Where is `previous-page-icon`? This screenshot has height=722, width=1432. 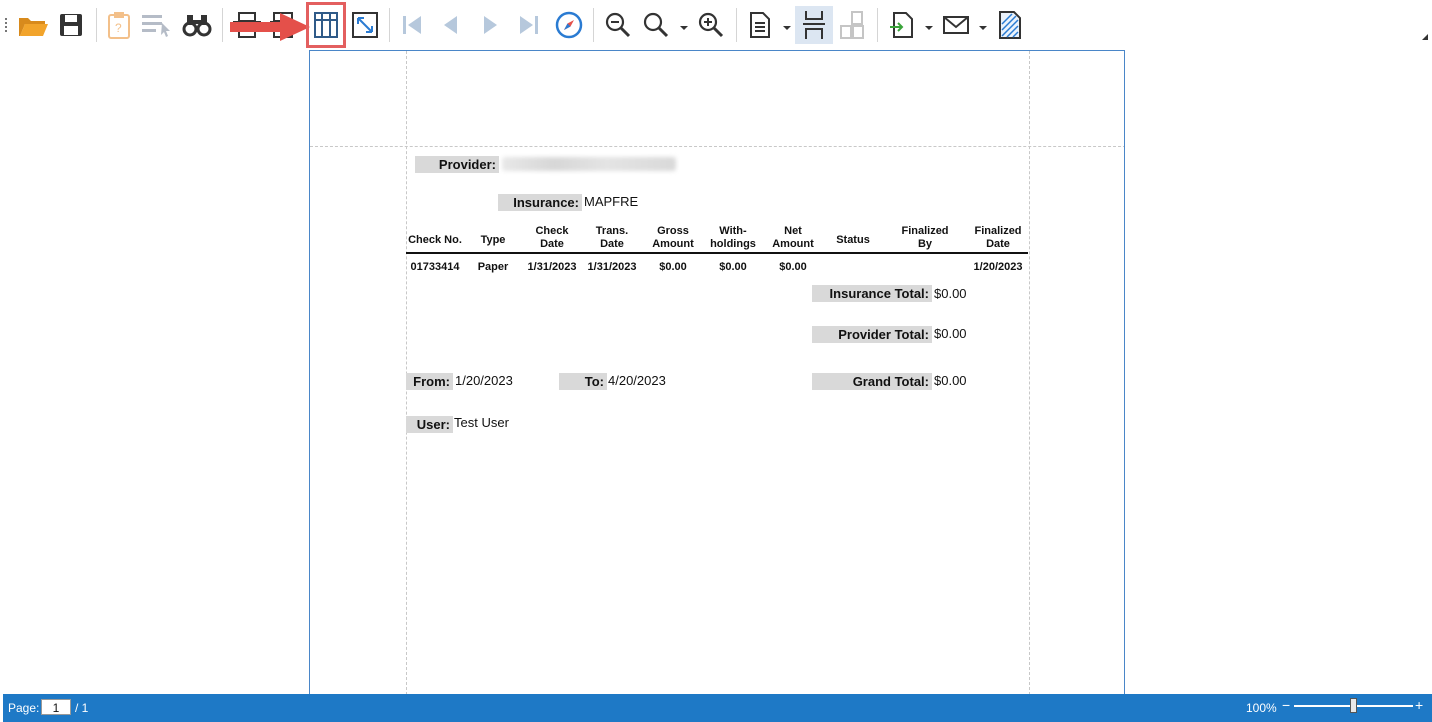
previous-page-icon is located at coordinates (450, 25).